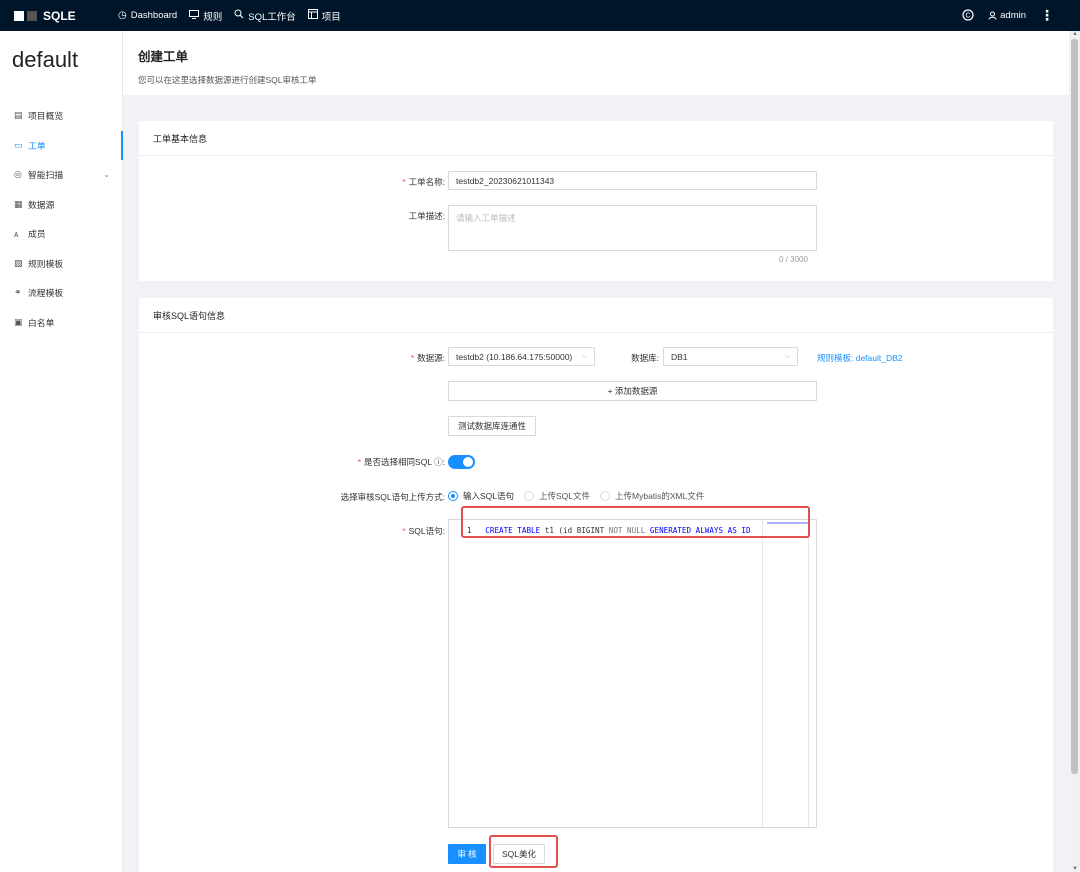 The height and width of the screenshot is (872, 1080). I want to click on chevron-down-icon: ⌵, so click(584, 356).